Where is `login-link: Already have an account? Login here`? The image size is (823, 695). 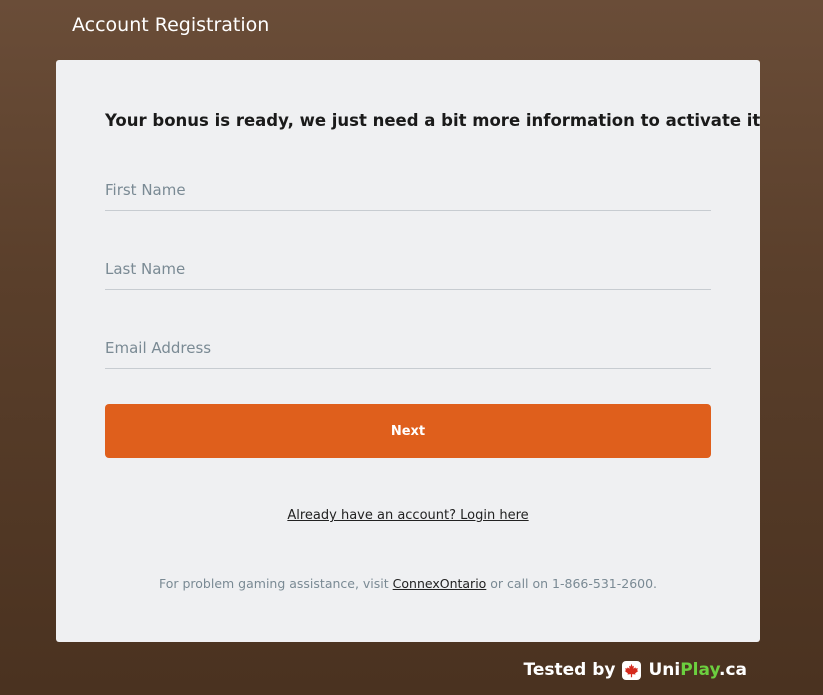
login-link: Already have an account? Login here is located at coordinates (407, 515).